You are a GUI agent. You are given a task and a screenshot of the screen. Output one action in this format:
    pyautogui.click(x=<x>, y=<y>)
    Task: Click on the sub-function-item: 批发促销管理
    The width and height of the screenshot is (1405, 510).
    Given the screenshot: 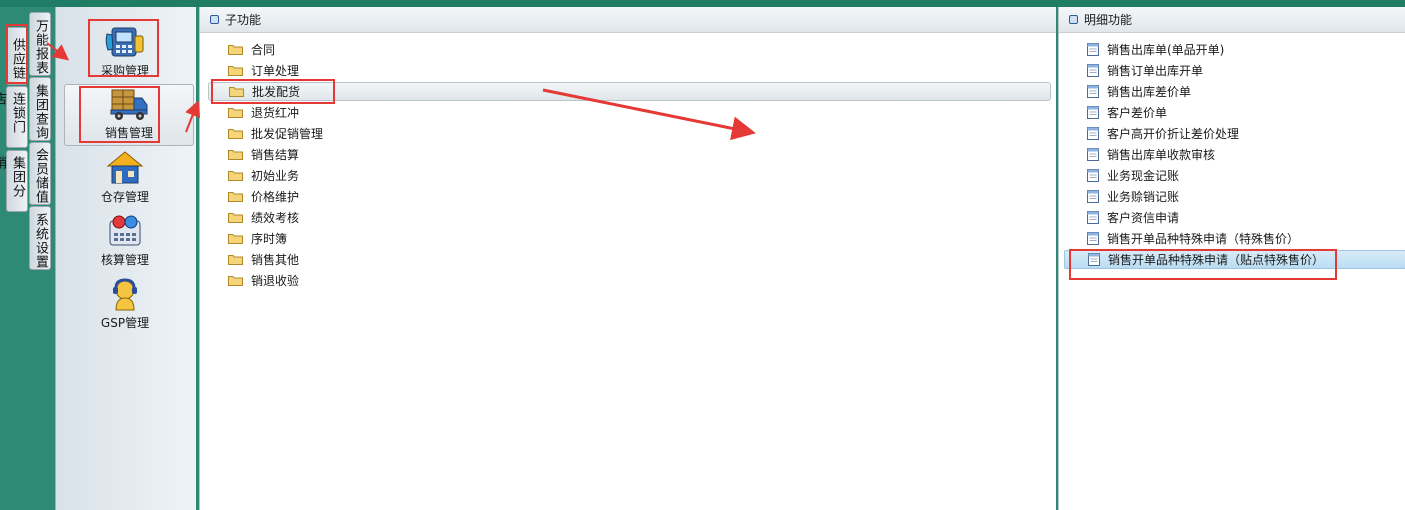 What is the action you would take?
    pyautogui.click(x=275, y=133)
    